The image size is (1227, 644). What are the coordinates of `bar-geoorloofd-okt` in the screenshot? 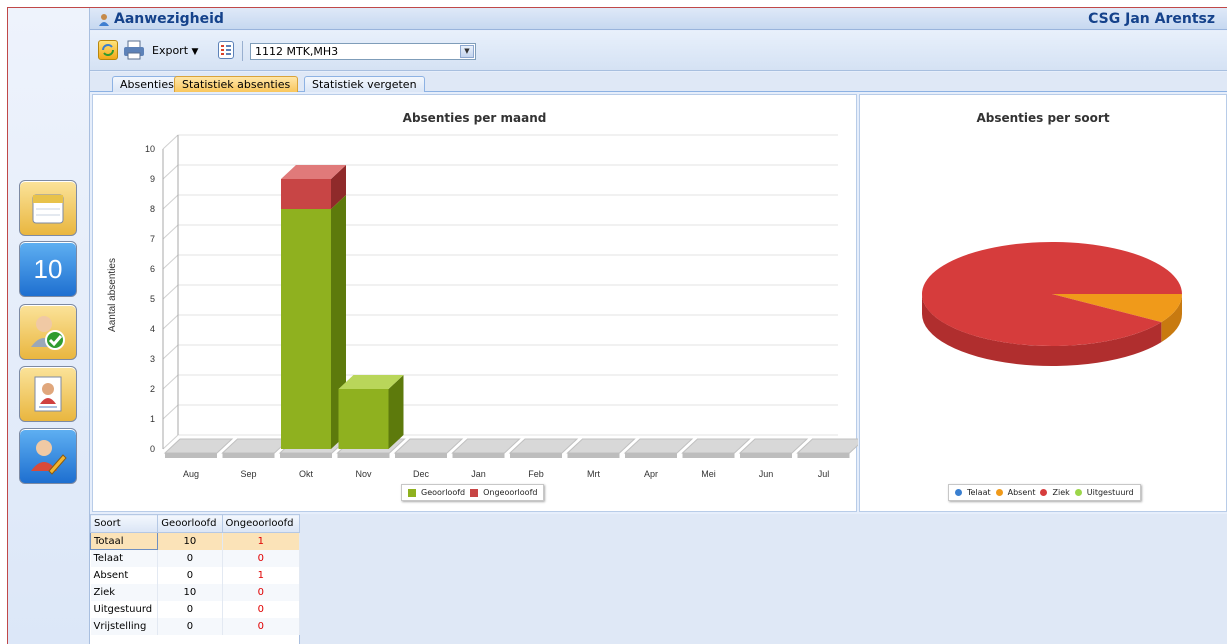 It's located at (306, 329).